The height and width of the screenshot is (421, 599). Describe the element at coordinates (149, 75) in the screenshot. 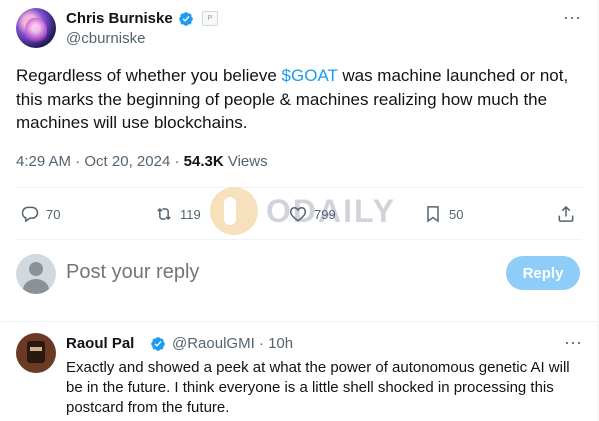

I see `post-text-part: Regardless of whether you believe` at that location.